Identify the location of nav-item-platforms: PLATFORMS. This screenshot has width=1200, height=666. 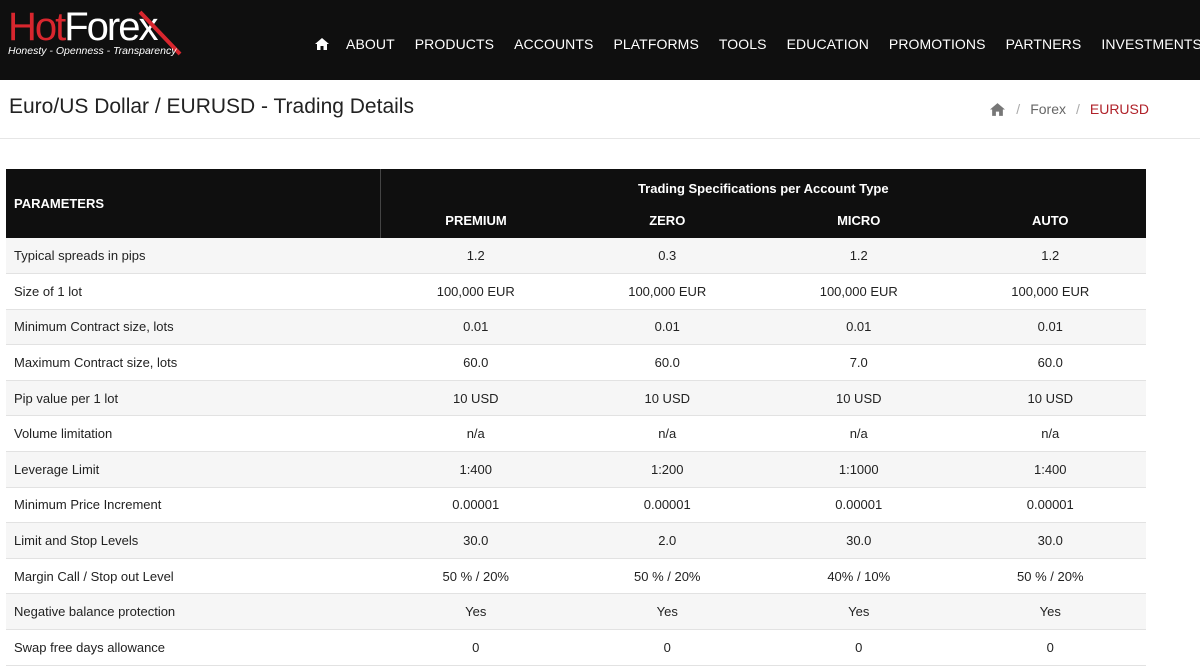
(655, 44).